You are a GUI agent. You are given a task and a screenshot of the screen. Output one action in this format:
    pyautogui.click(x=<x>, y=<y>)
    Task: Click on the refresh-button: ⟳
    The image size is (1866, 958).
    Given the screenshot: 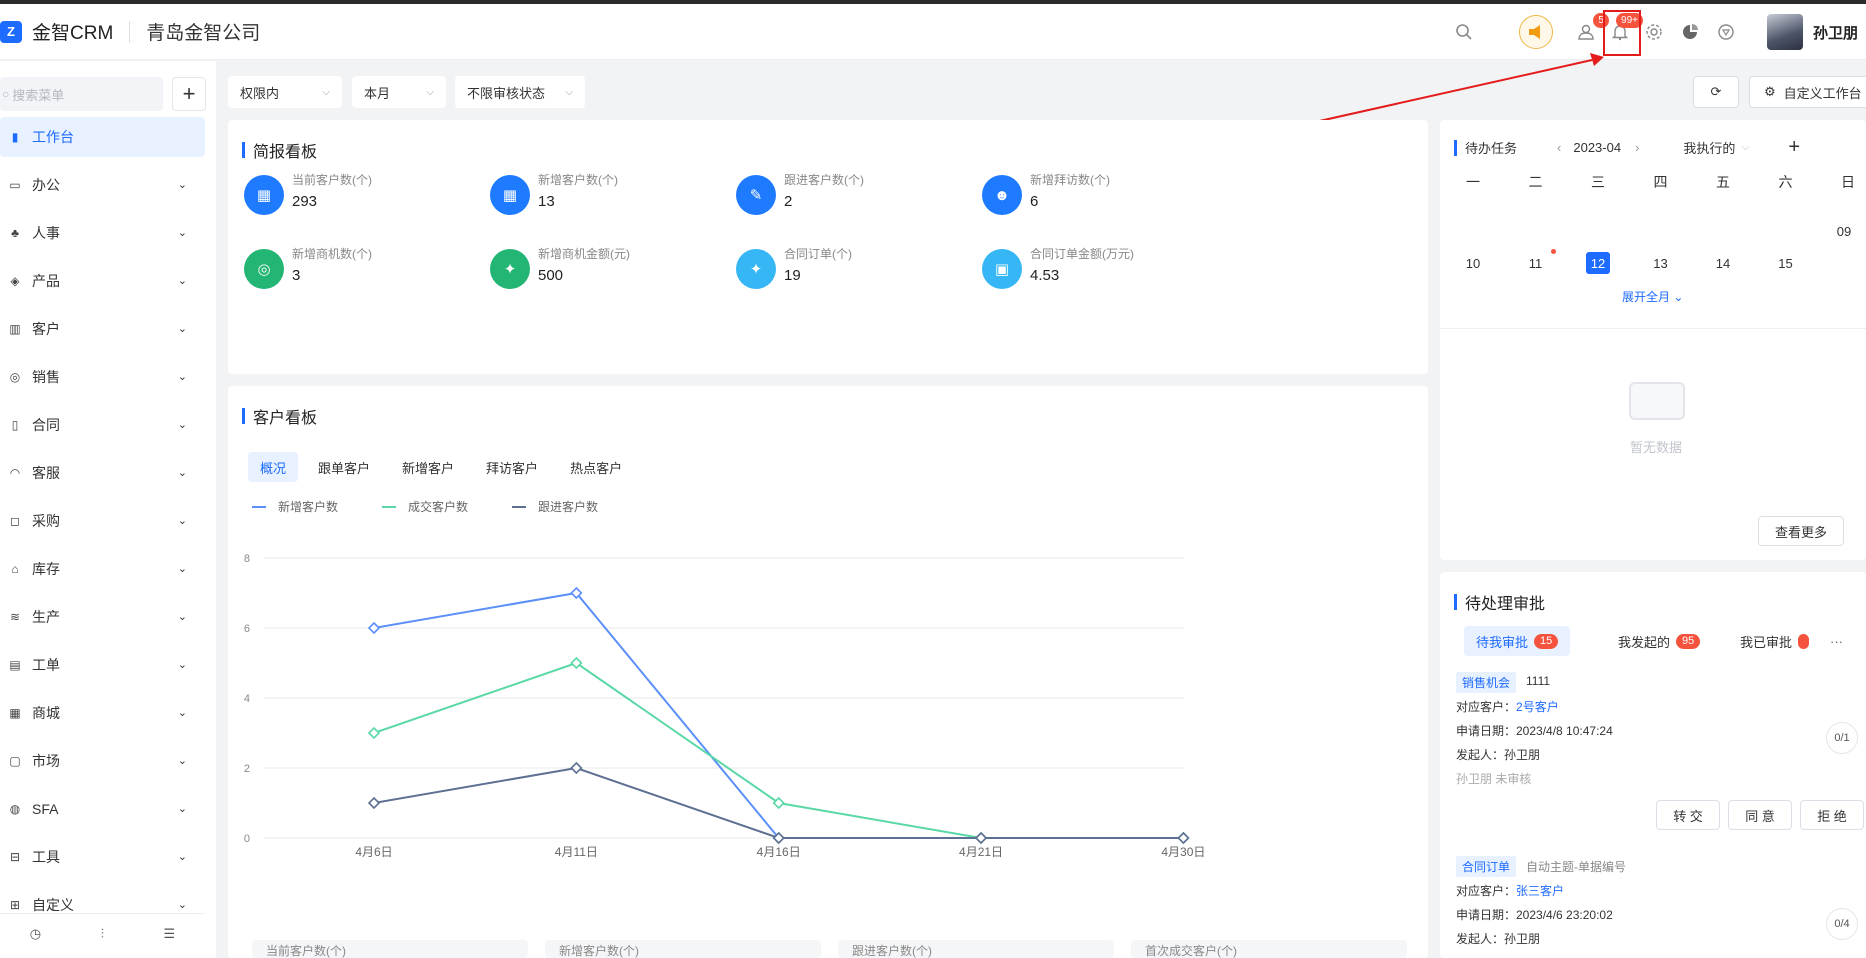 What is the action you would take?
    pyautogui.click(x=1716, y=92)
    